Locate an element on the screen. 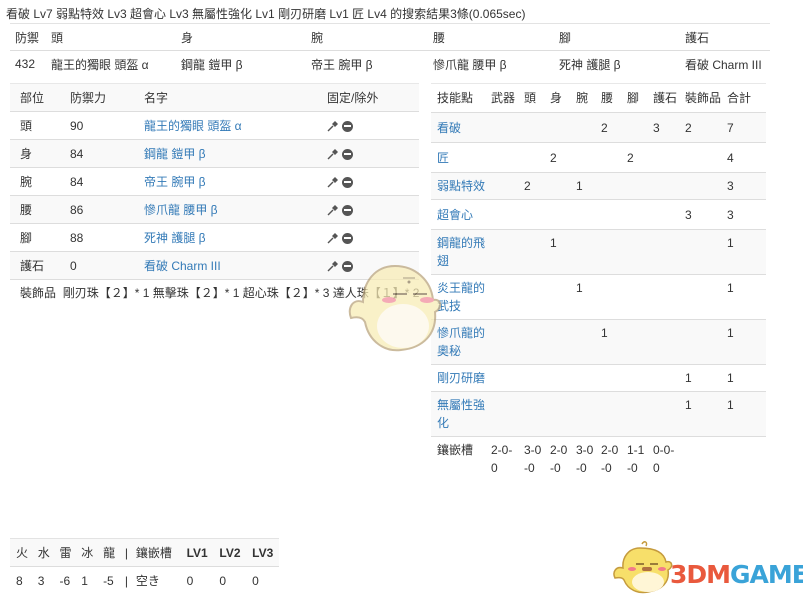 This screenshot has width=803, height=595. decorations-list: 剛刃珠【２】* 1 無擊珠【２】* 1 超心珠【２】* 3 達人珠【１】* 2 is located at coordinates (241, 293).